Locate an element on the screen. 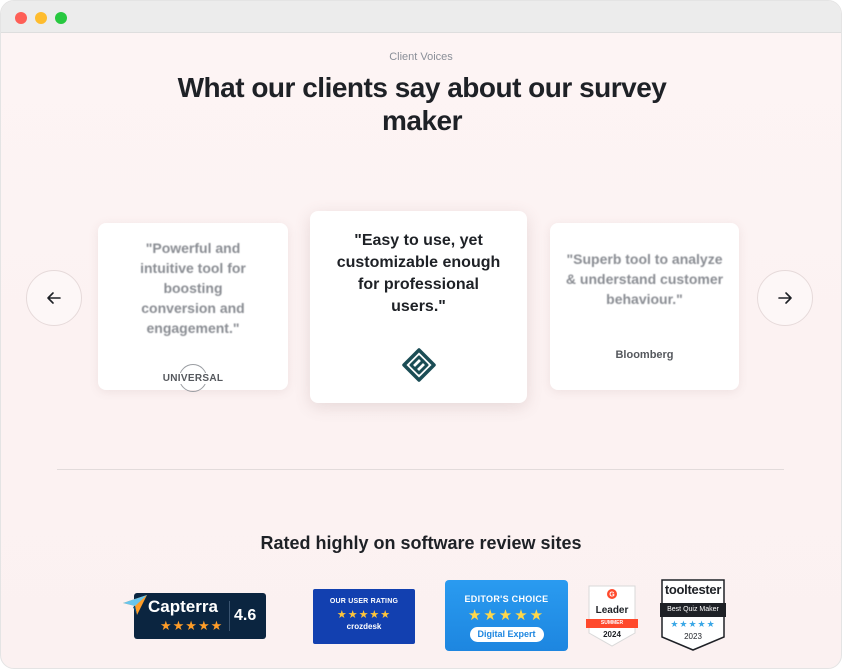  ratings-heading: Rated highly on software review sites is located at coordinates (421, 543).